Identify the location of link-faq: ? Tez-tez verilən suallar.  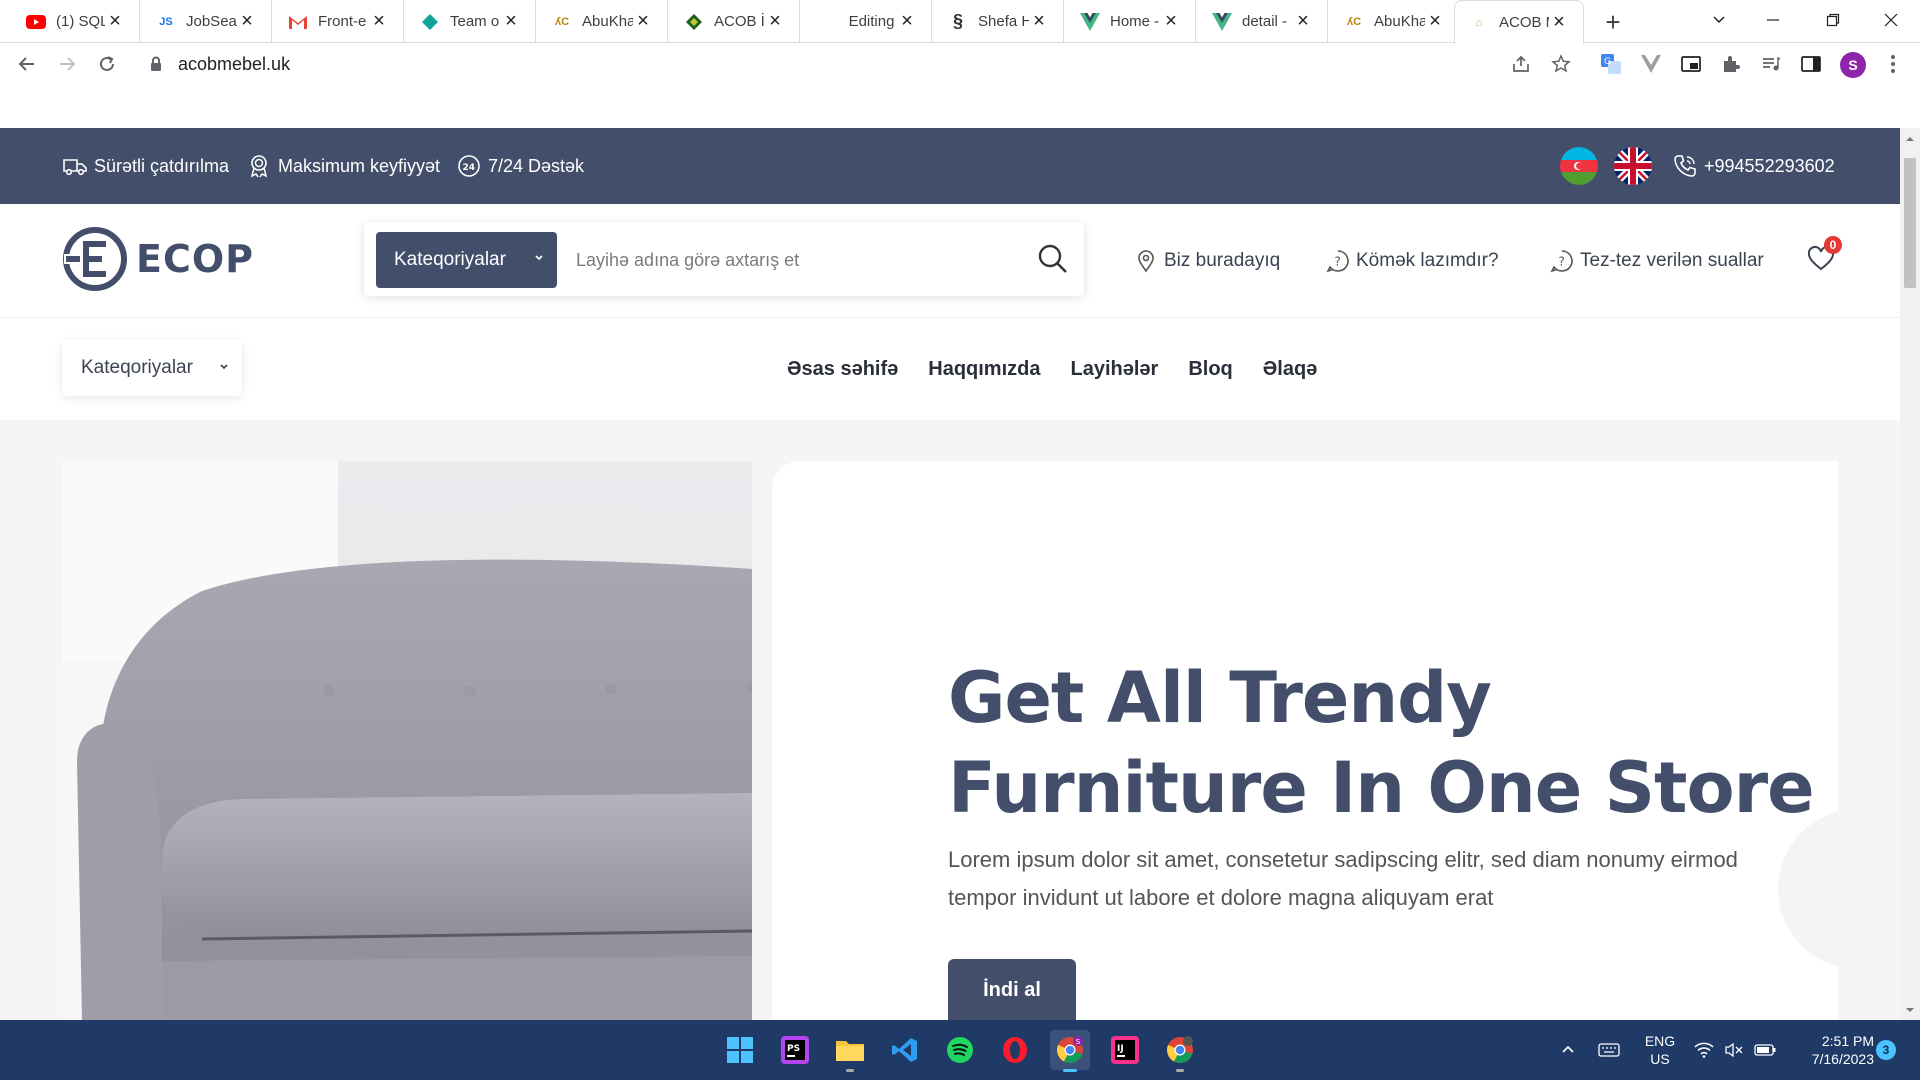
(1657, 261).